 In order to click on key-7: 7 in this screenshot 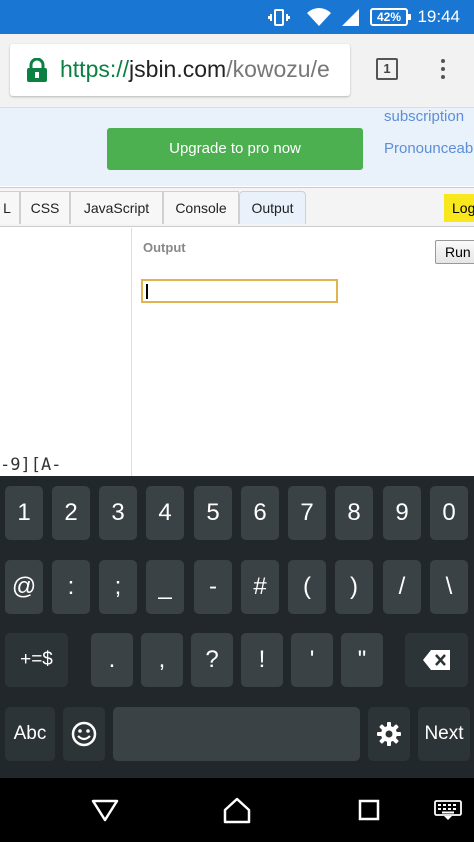, I will do `click(307, 513)`.